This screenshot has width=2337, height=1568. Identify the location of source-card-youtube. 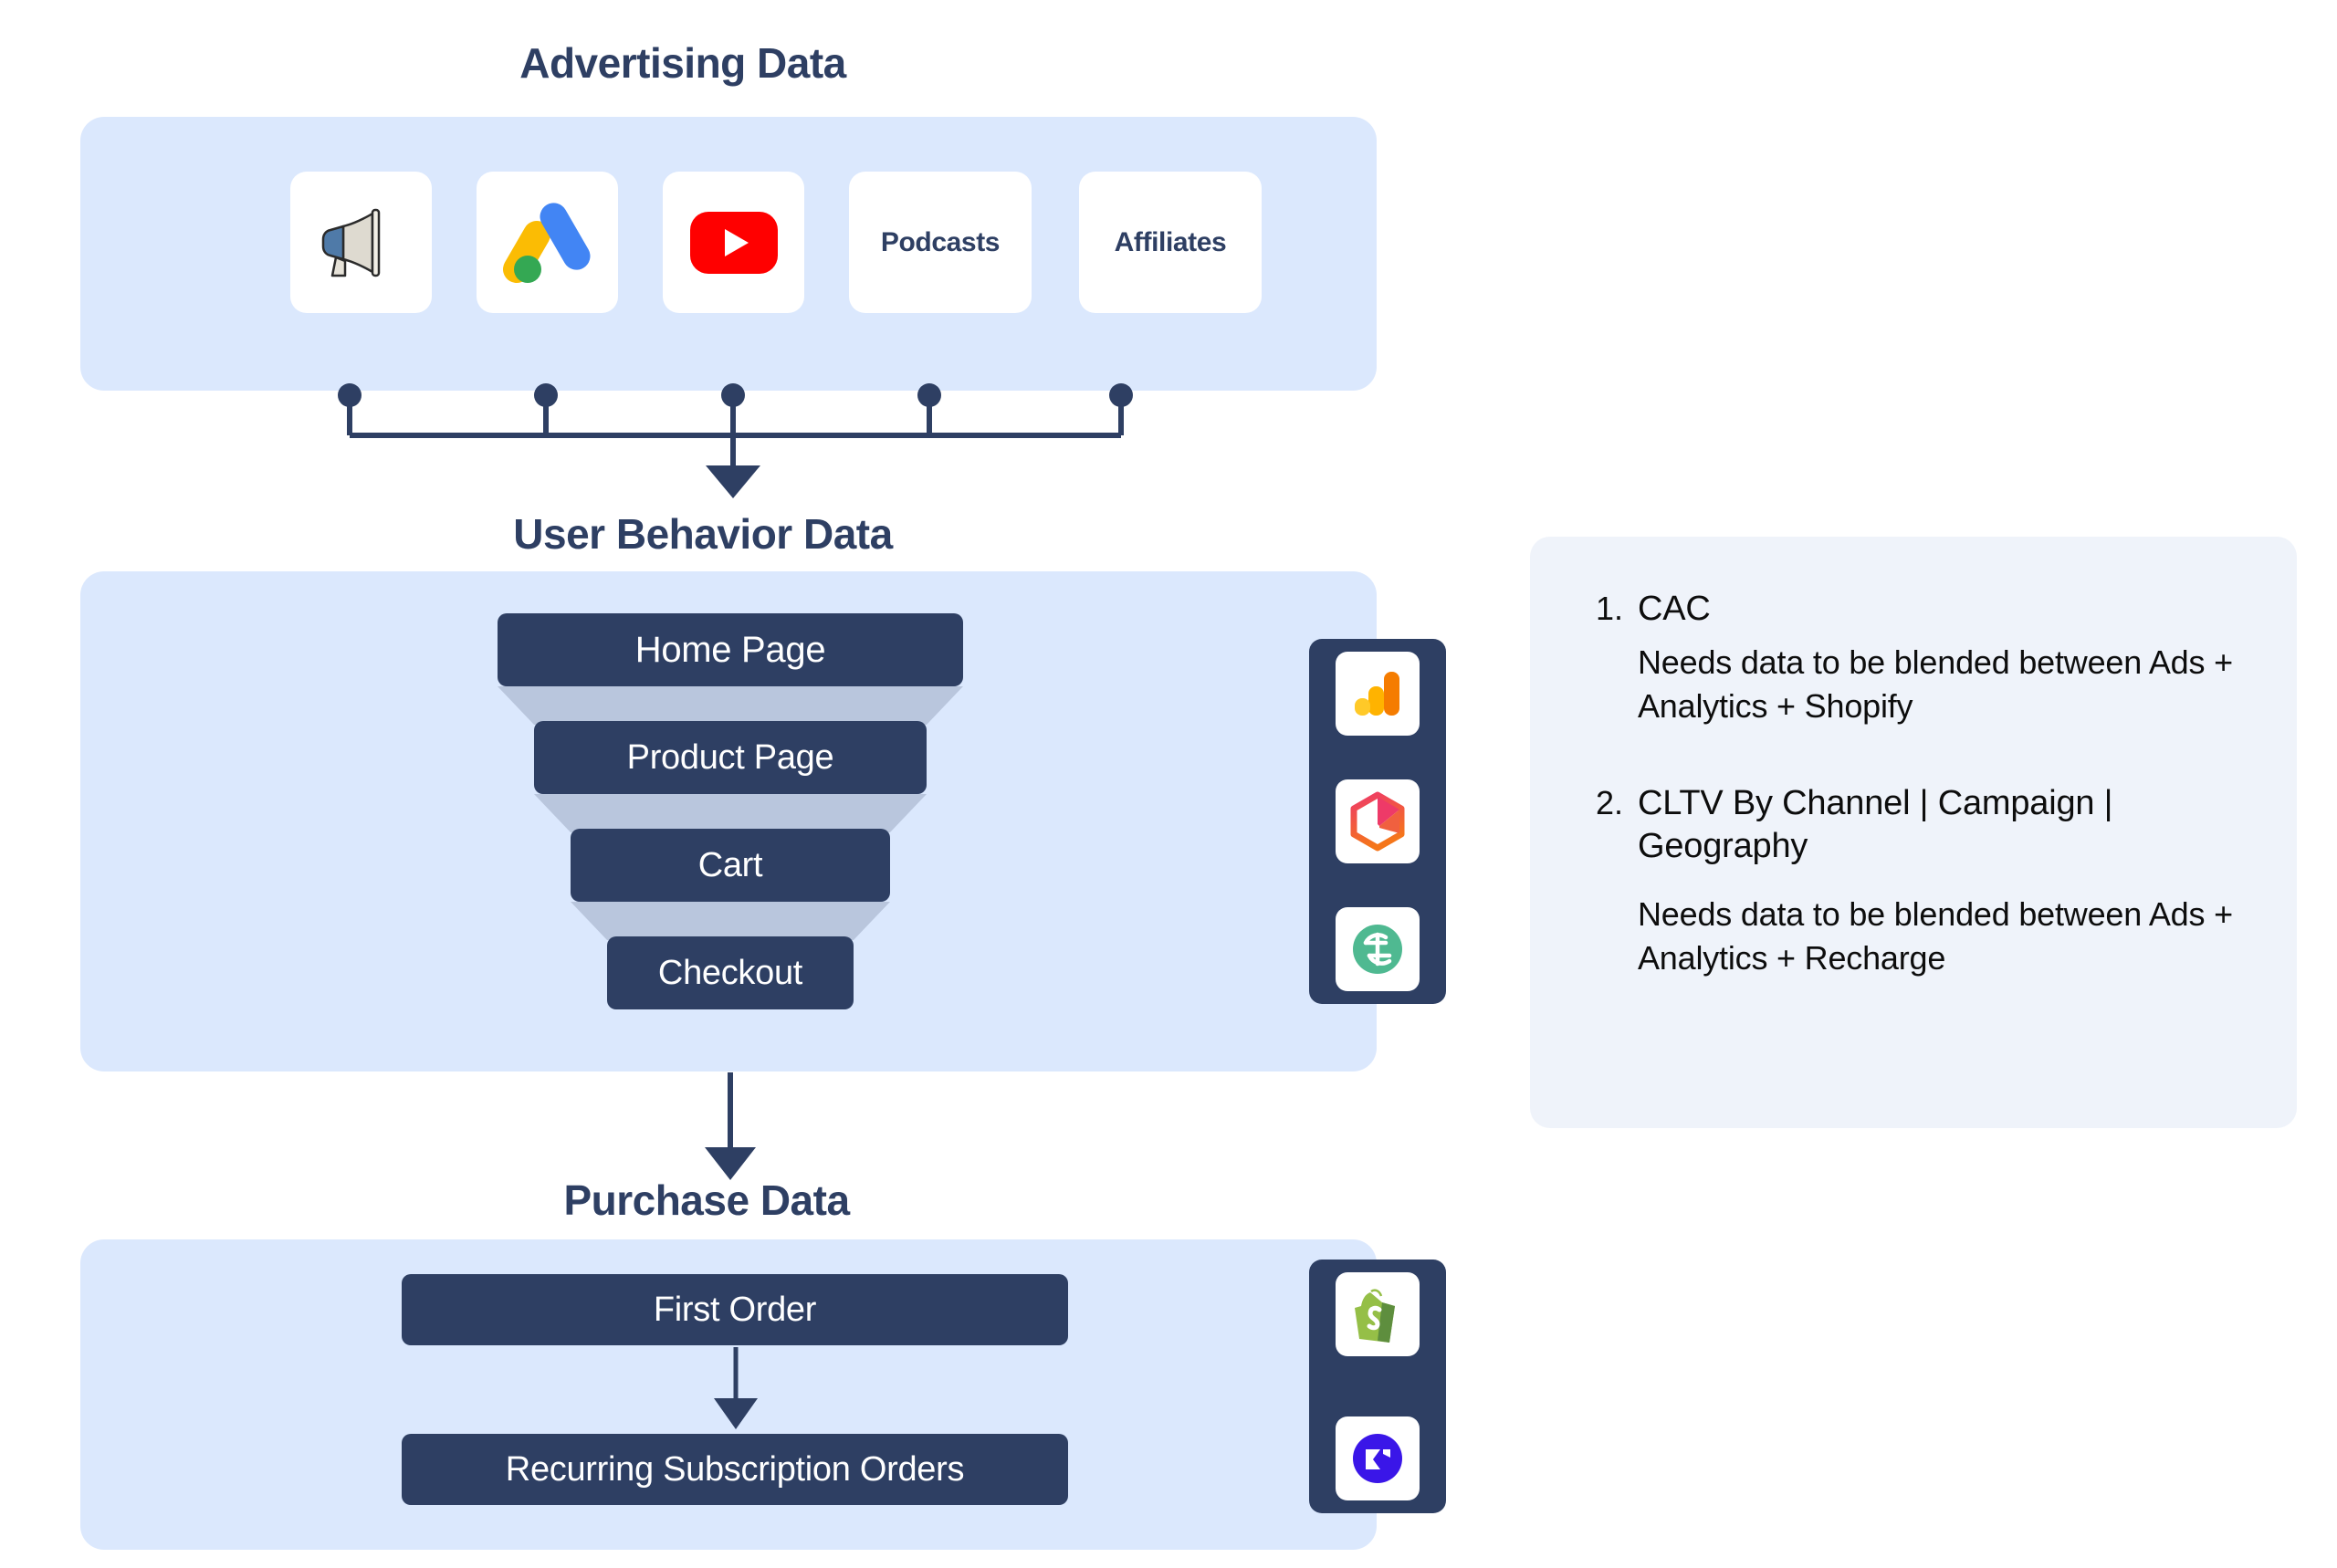
(733, 243).